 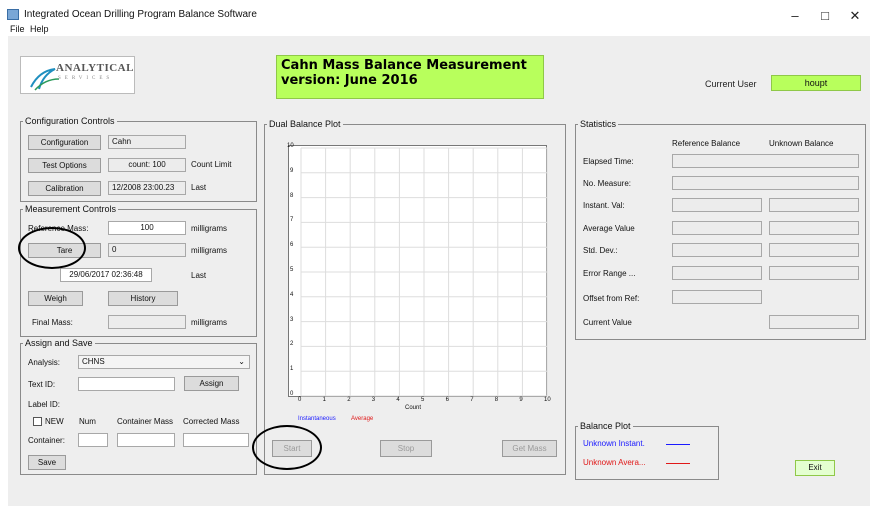 What do you see at coordinates (87, 421) in the screenshot?
I see `num-label: Num` at bounding box center [87, 421].